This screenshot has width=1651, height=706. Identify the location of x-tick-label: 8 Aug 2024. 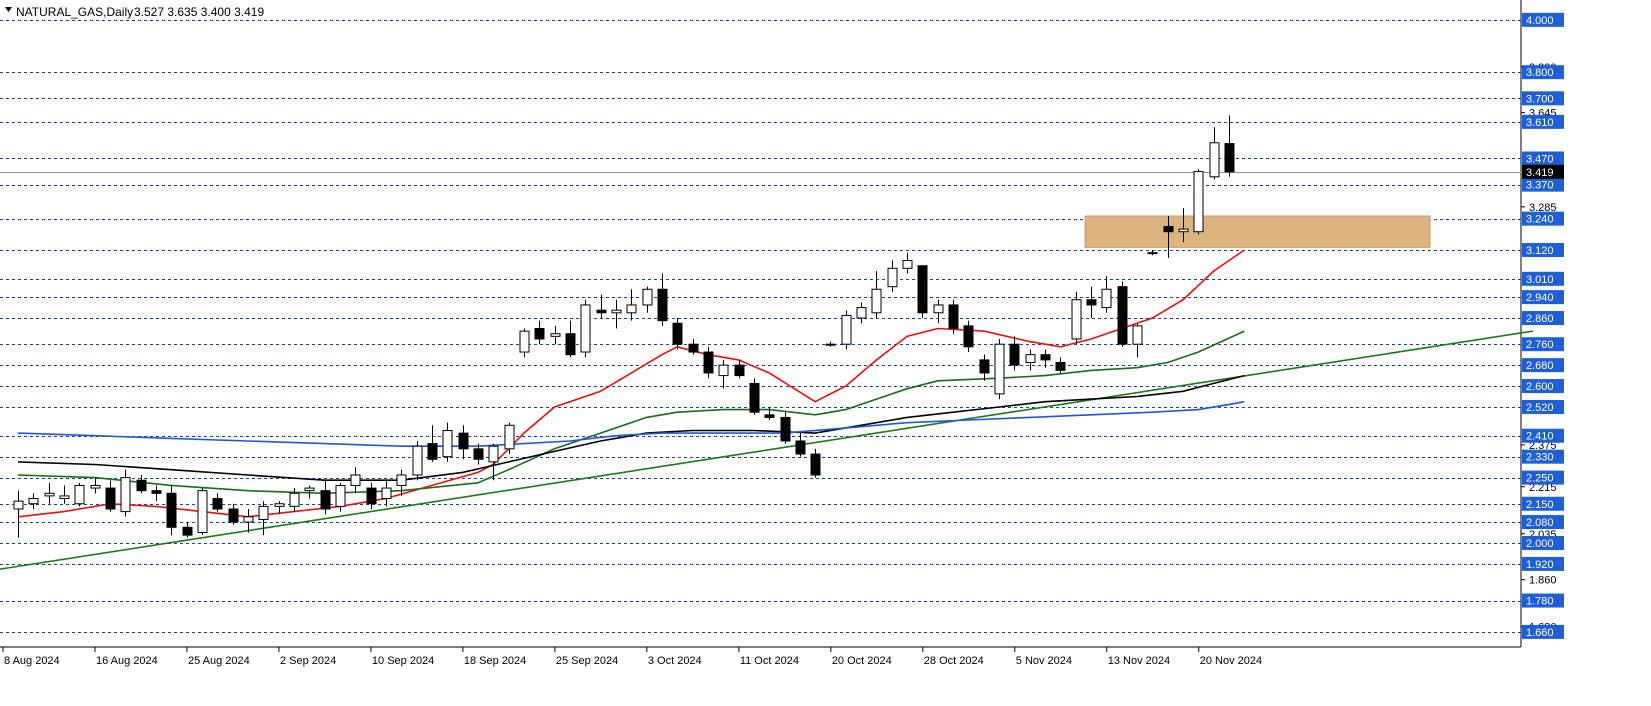
(32, 661).